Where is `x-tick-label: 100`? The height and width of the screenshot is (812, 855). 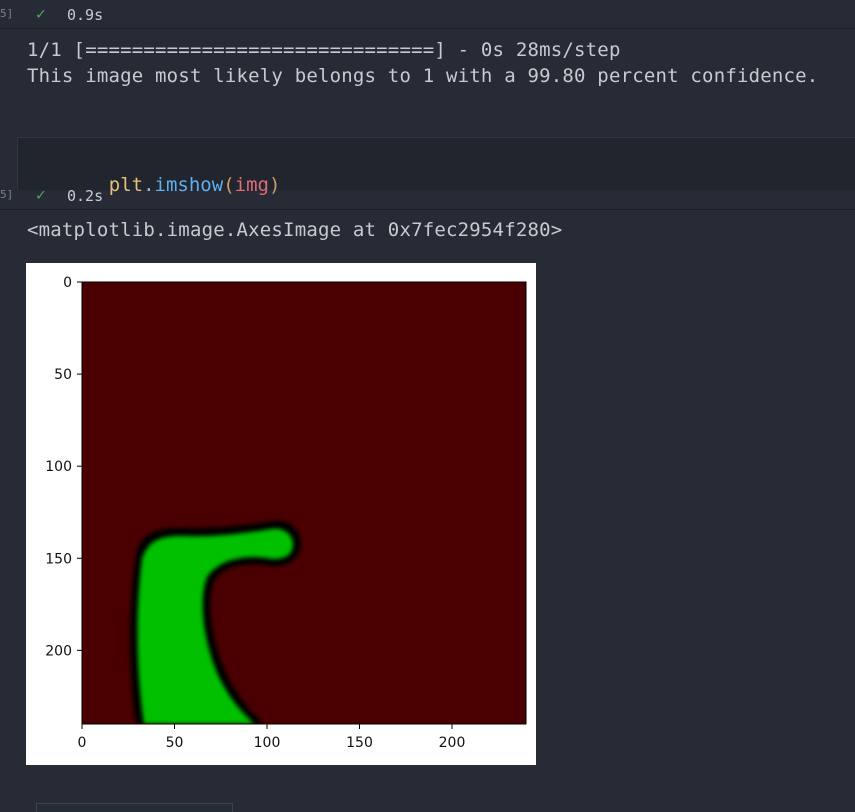 x-tick-label: 100 is located at coordinates (267, 743).